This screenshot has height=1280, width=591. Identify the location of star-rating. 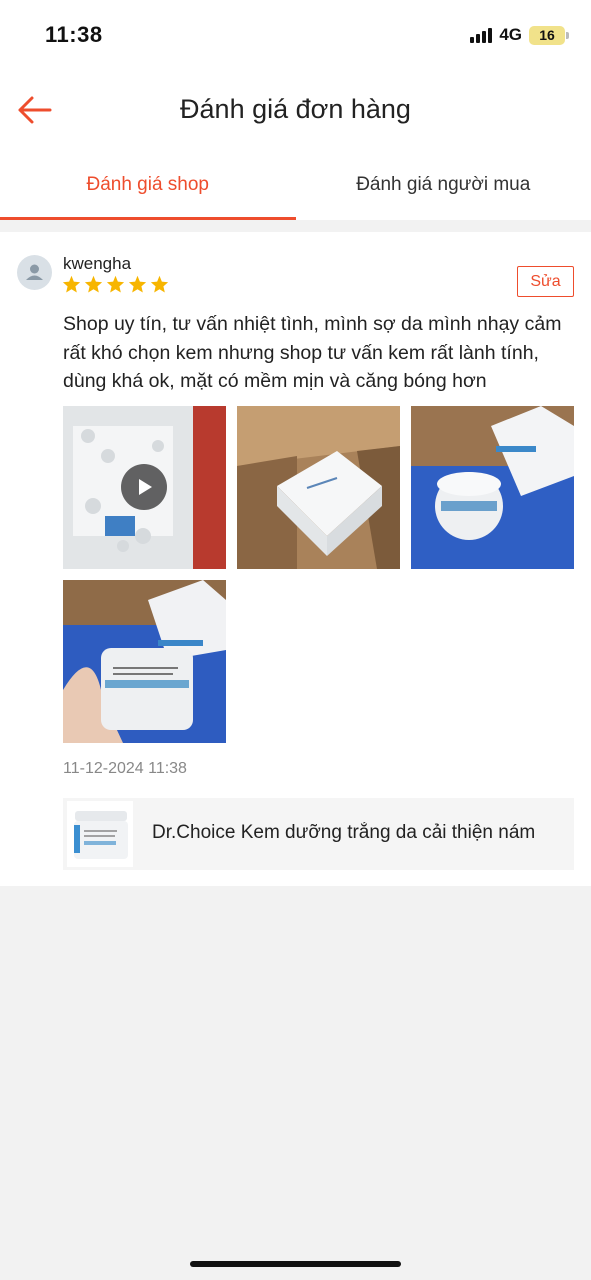
(115, 284).